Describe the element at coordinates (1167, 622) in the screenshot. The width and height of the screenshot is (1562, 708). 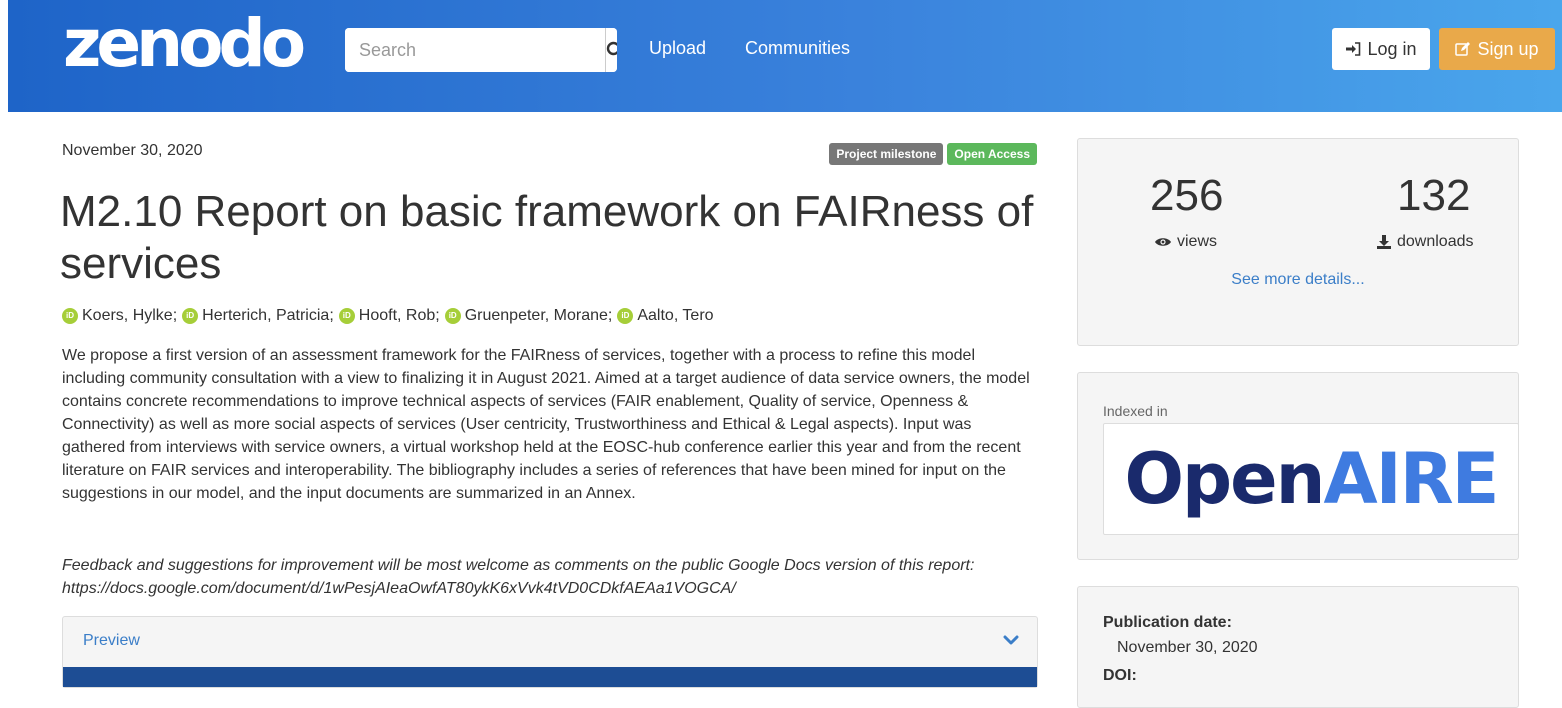
I see `publication-date-label: Publication date:` at that location.